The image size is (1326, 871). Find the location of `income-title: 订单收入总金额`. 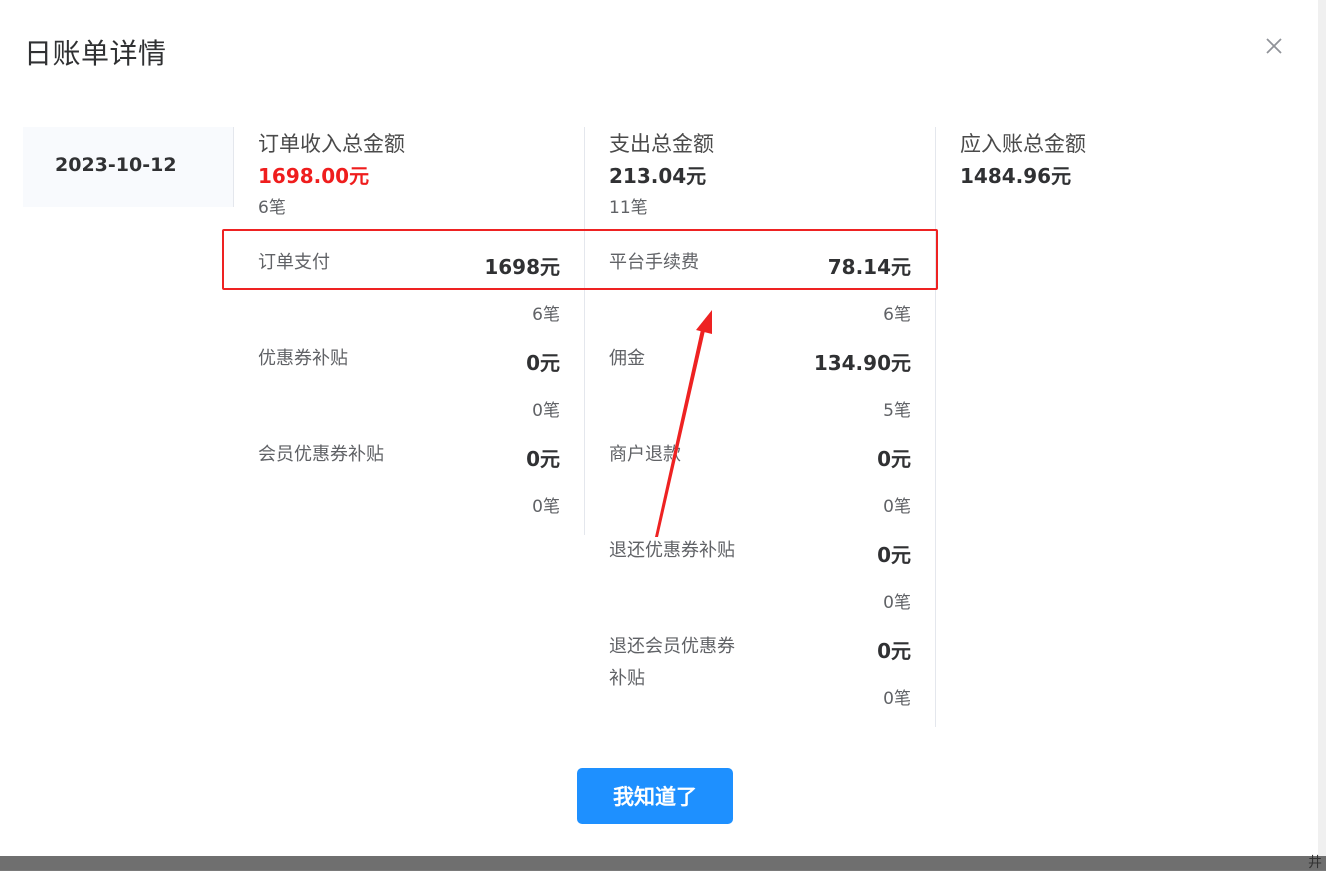

income-title: 订单收入总金额 is located at coordinates (331, 144).